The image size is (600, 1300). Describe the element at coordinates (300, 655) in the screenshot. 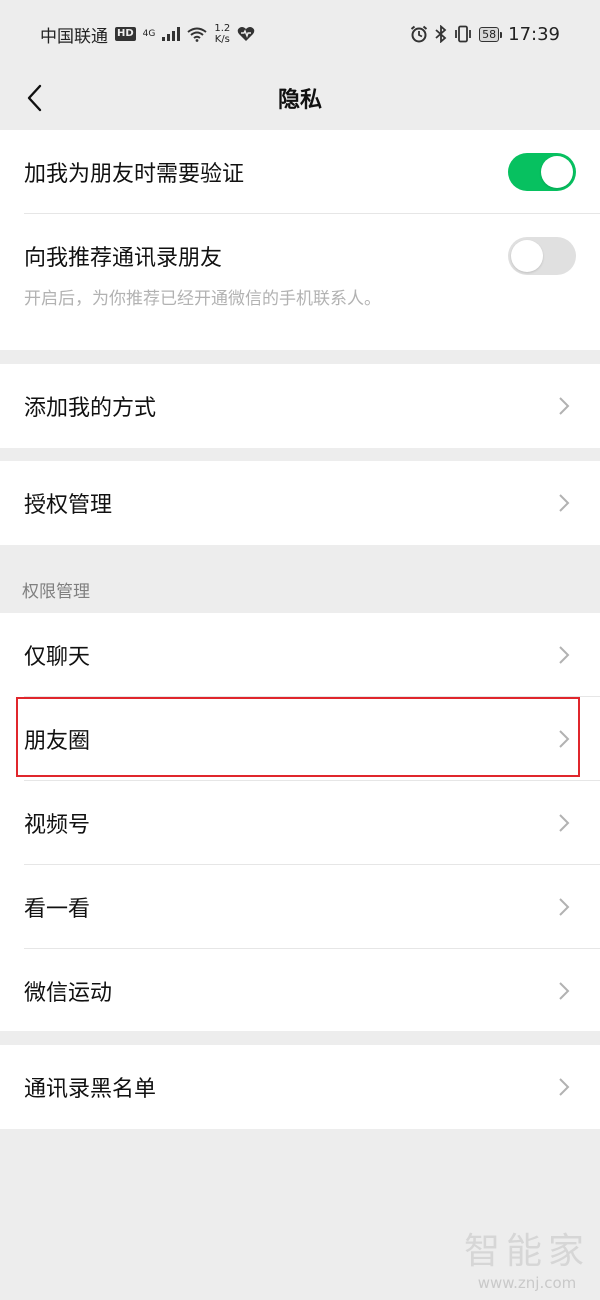

I see `list-item-chat-only: 仅聊天` at that location.